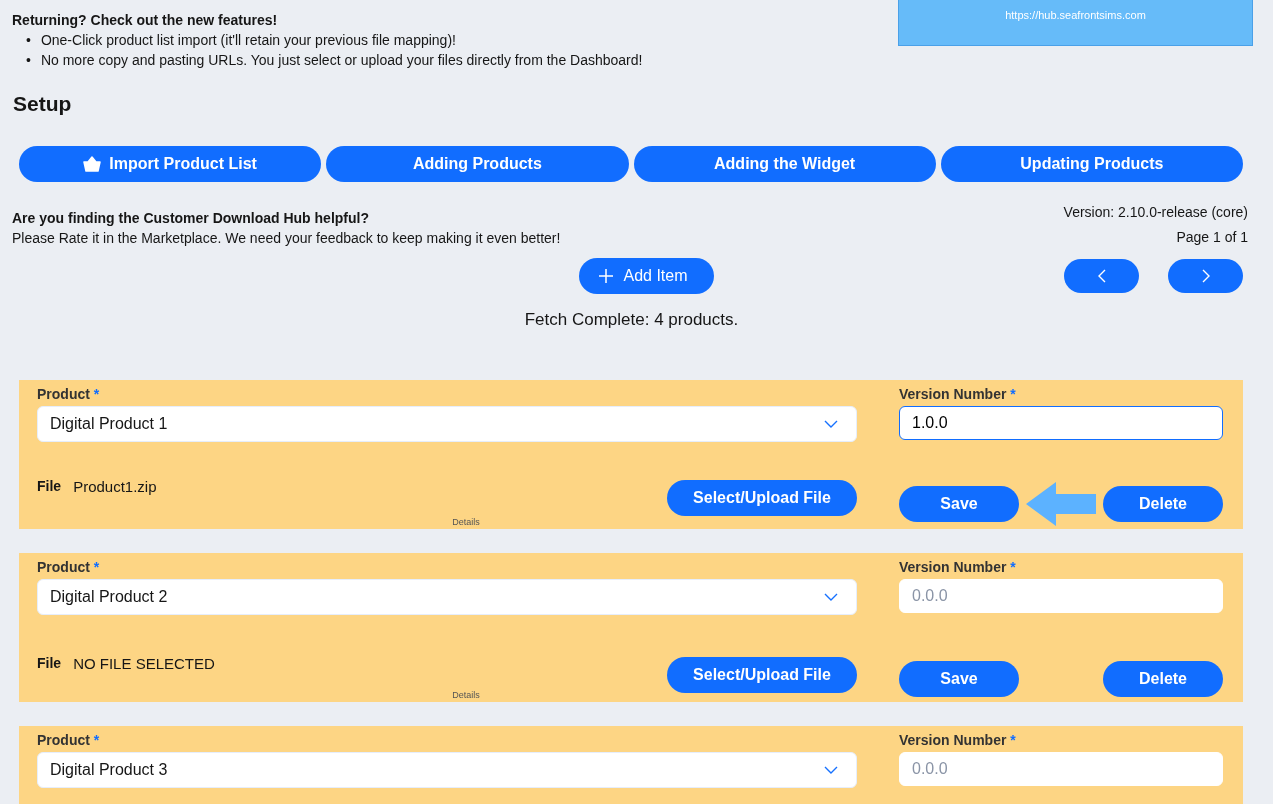  What do you see at coordinates (115, 486) in the screenshot?
I see `file-name: Product1.zip` at bounding box center [115, 486].